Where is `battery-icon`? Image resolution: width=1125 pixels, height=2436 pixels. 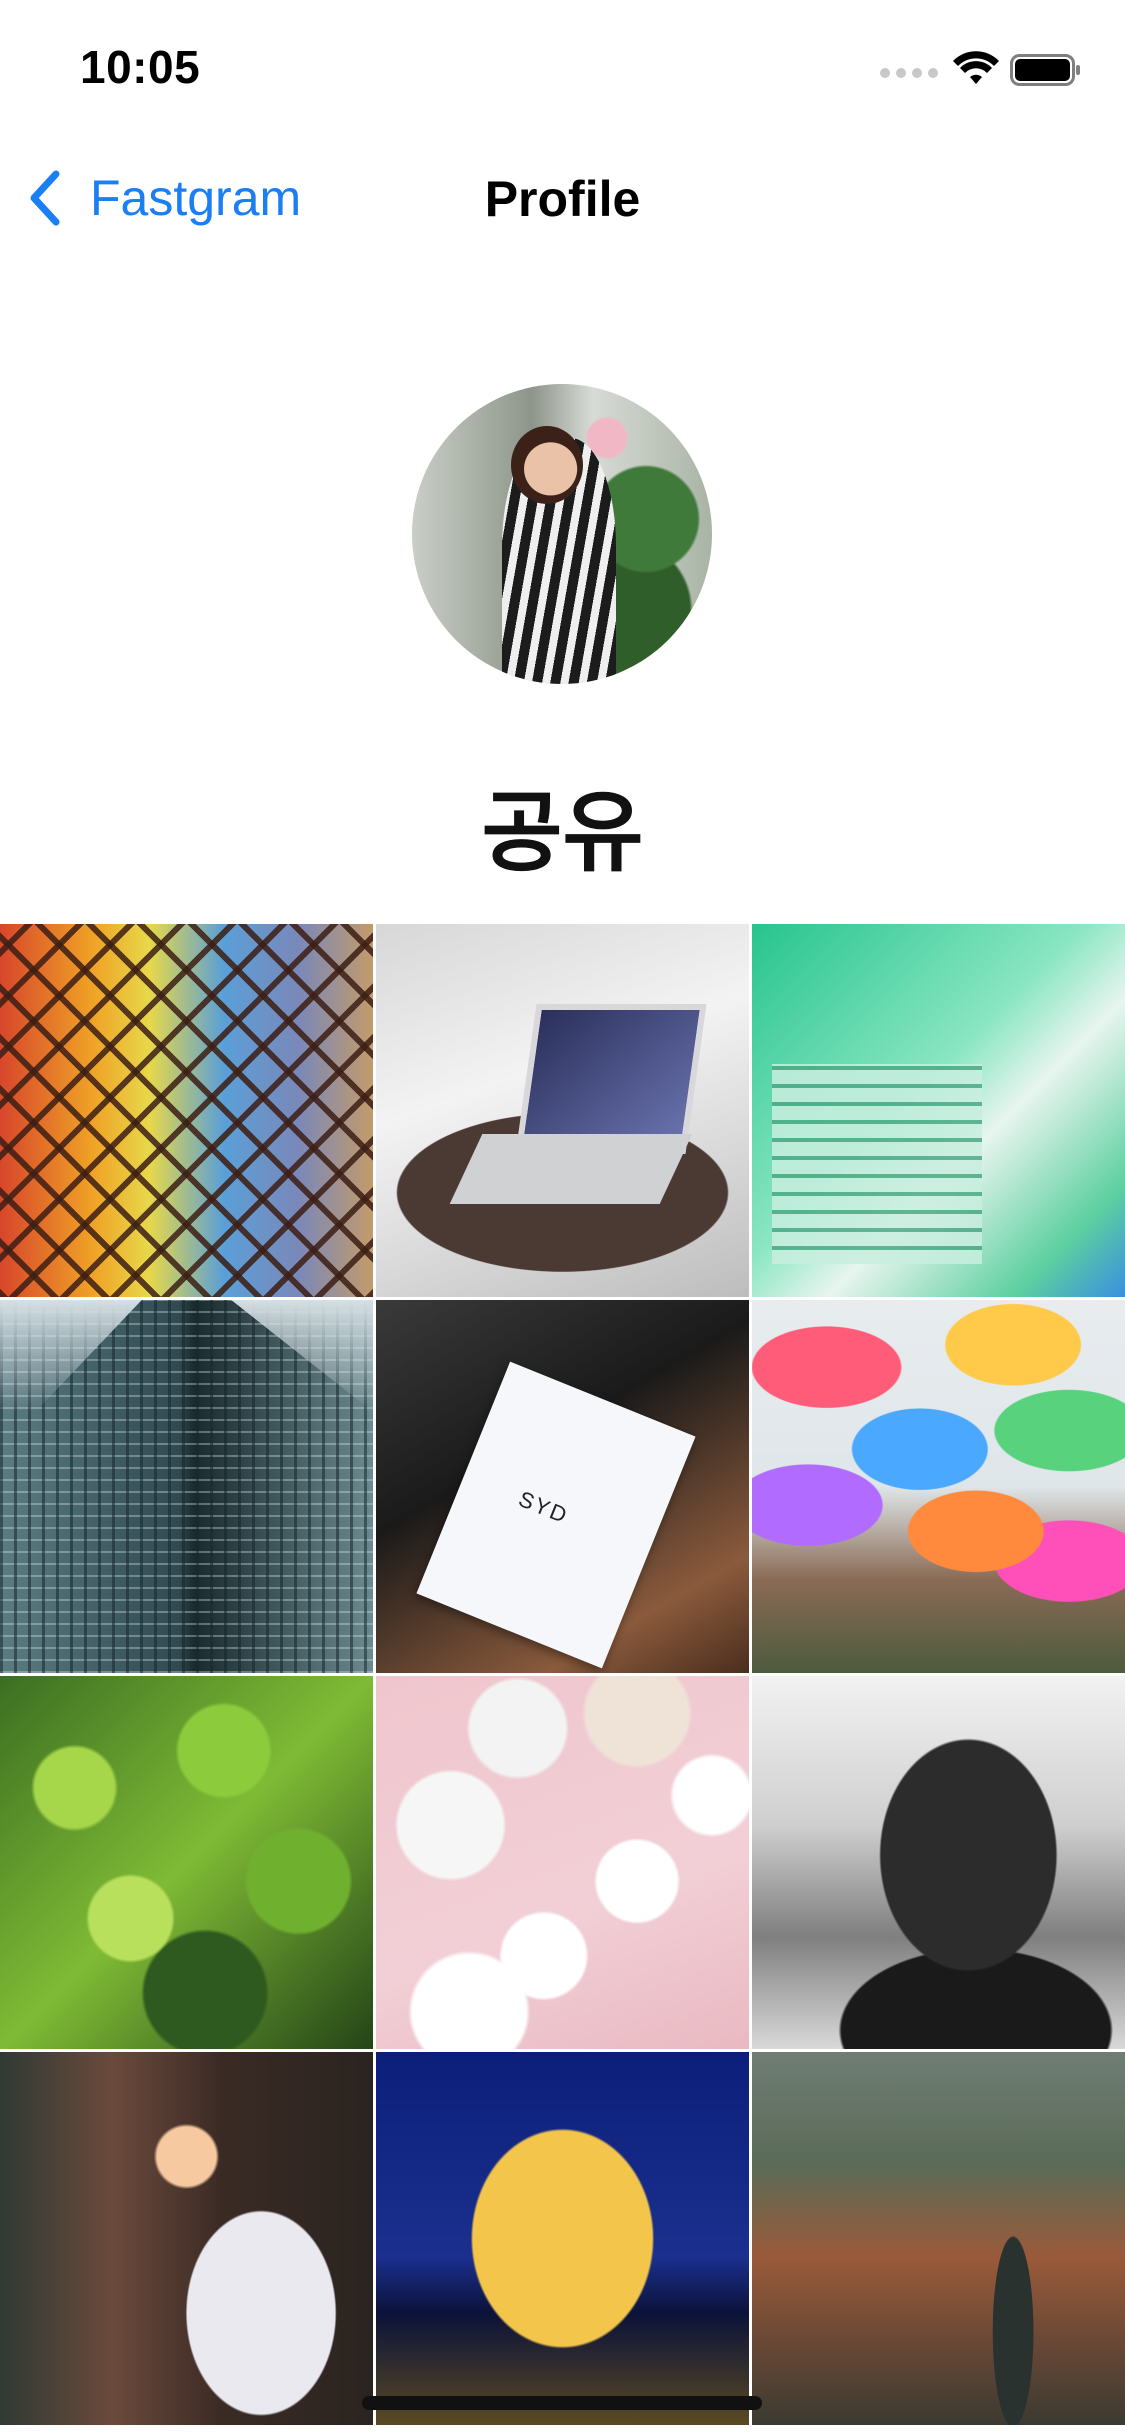 battery-icon is located at coordinates (1045, 70).